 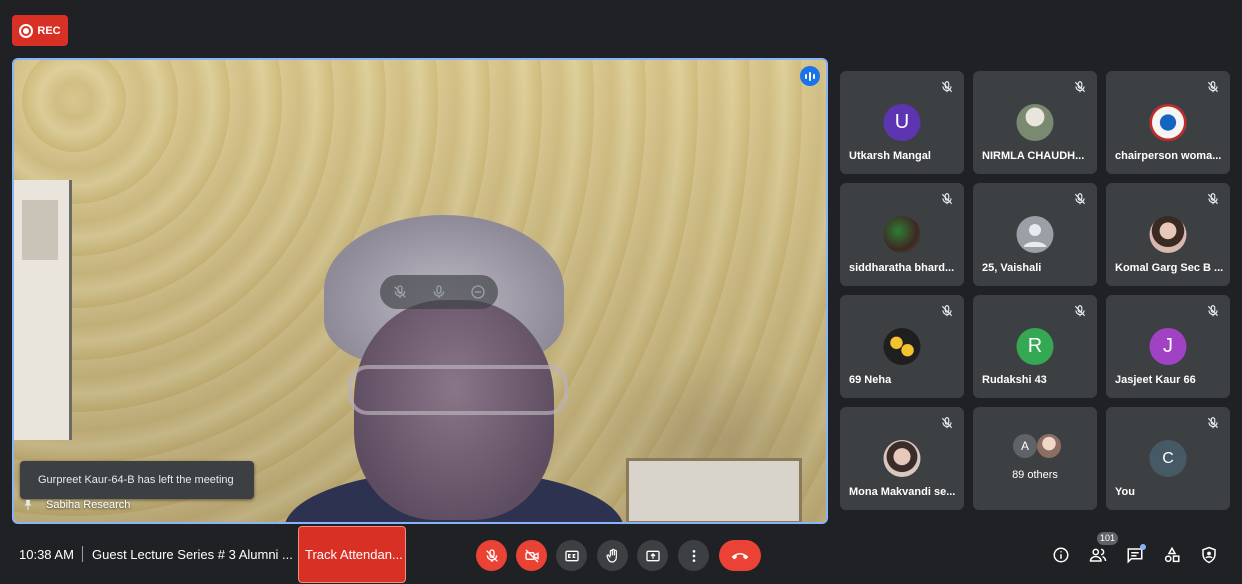 I want to click on participant-name: Rudakshi 43, so click(x=1014, y=380).